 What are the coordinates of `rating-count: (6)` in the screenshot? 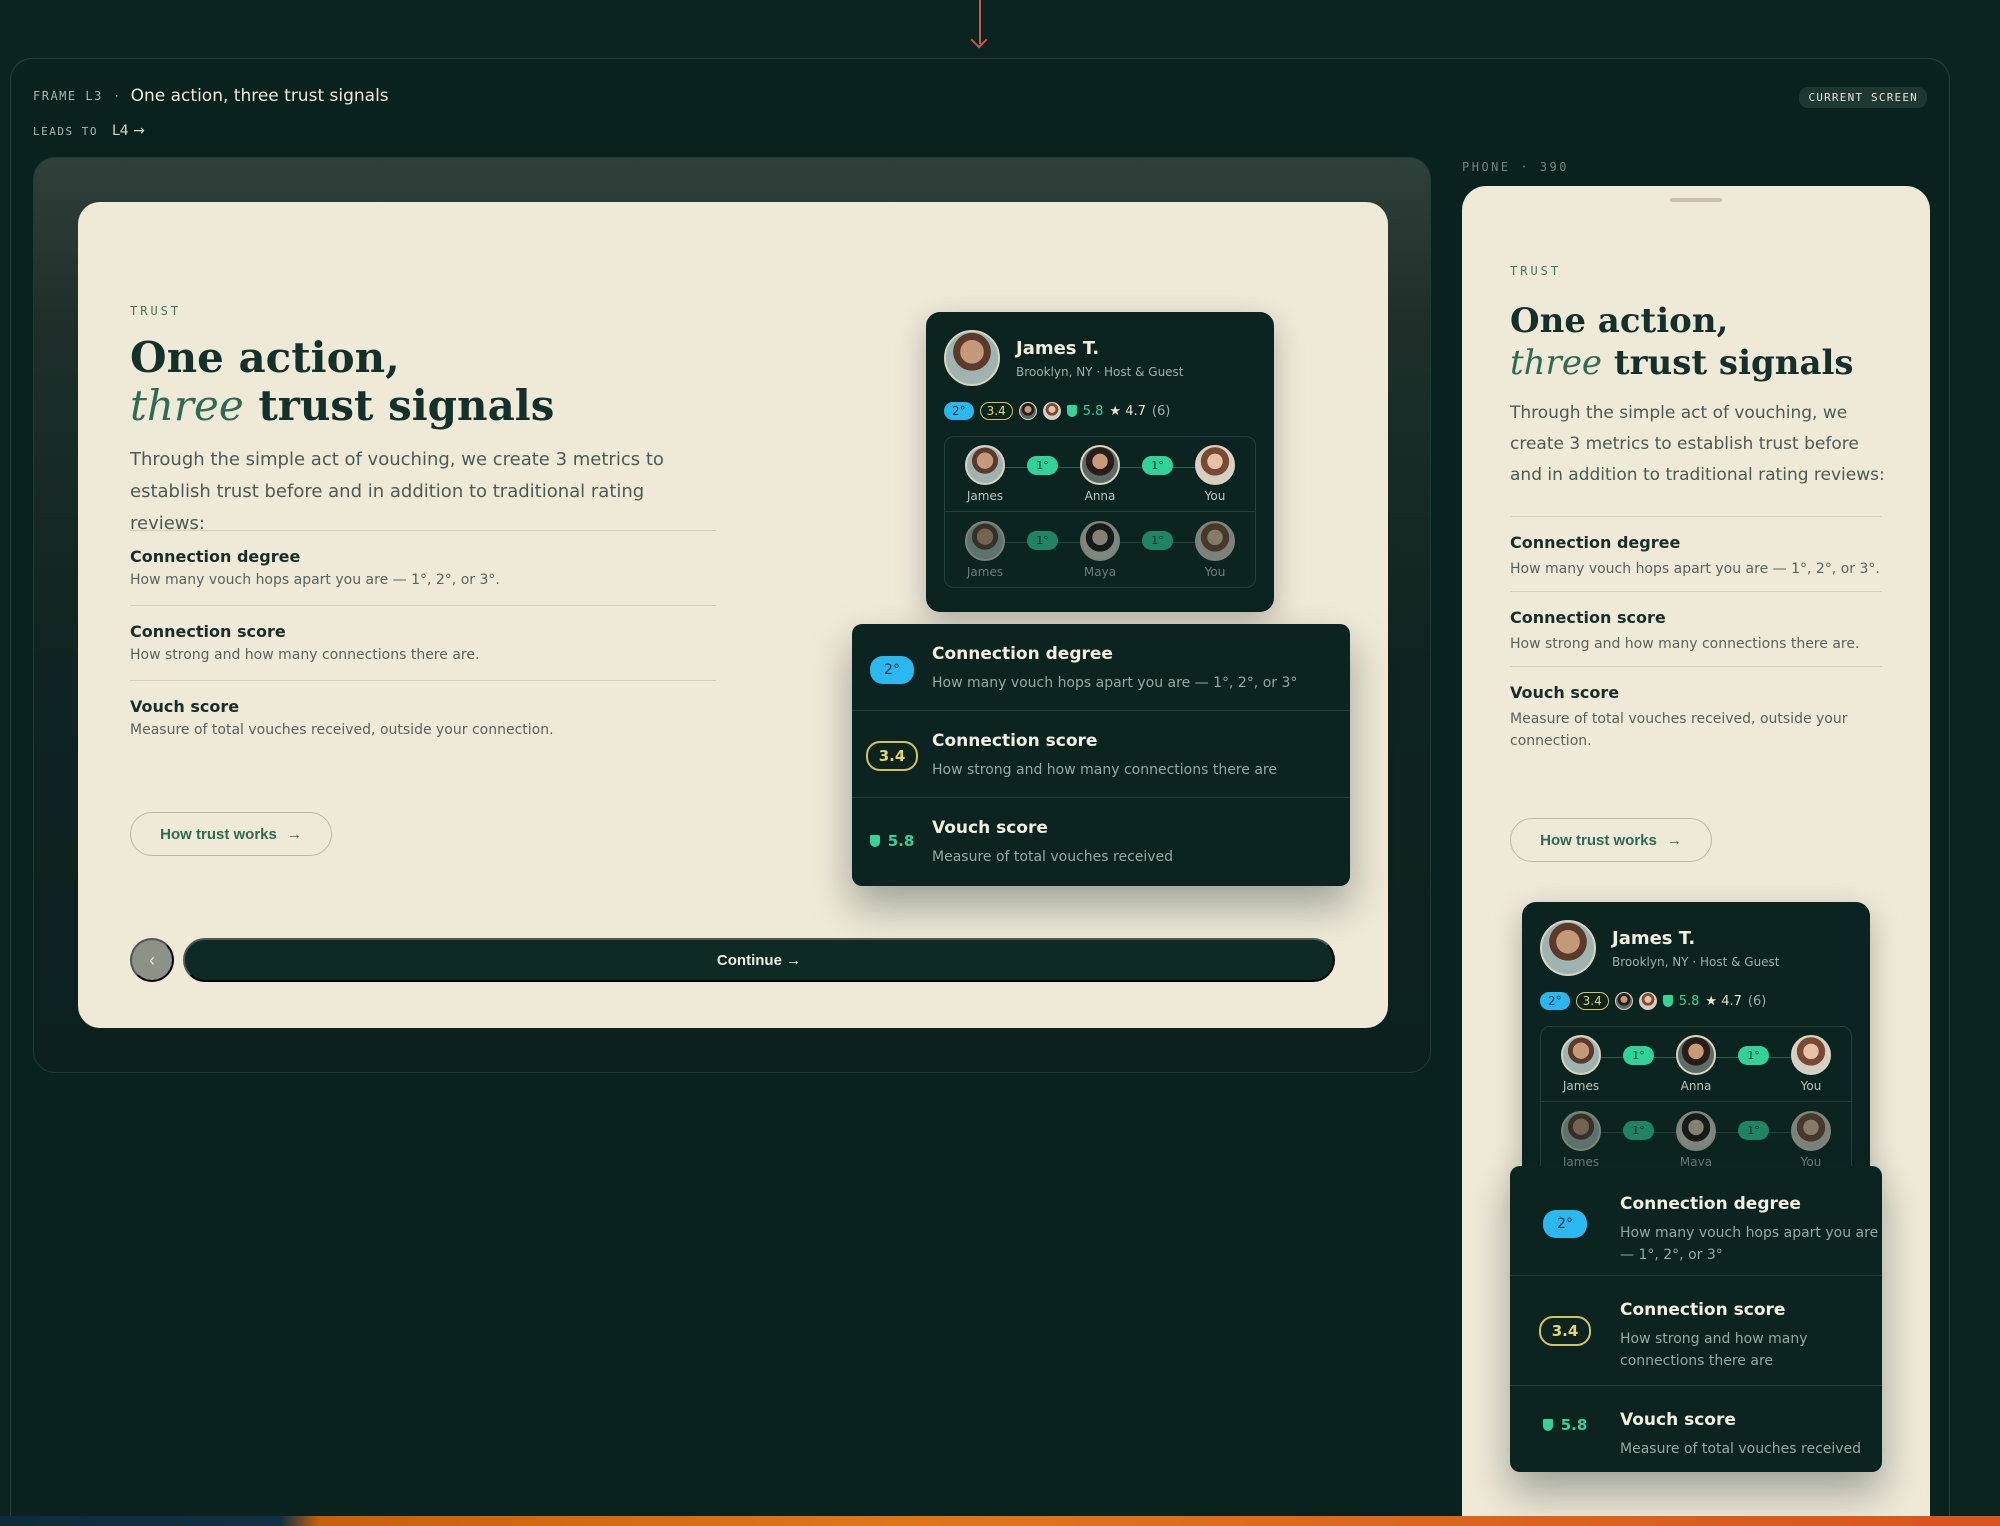 It's located at (1757, 1001).